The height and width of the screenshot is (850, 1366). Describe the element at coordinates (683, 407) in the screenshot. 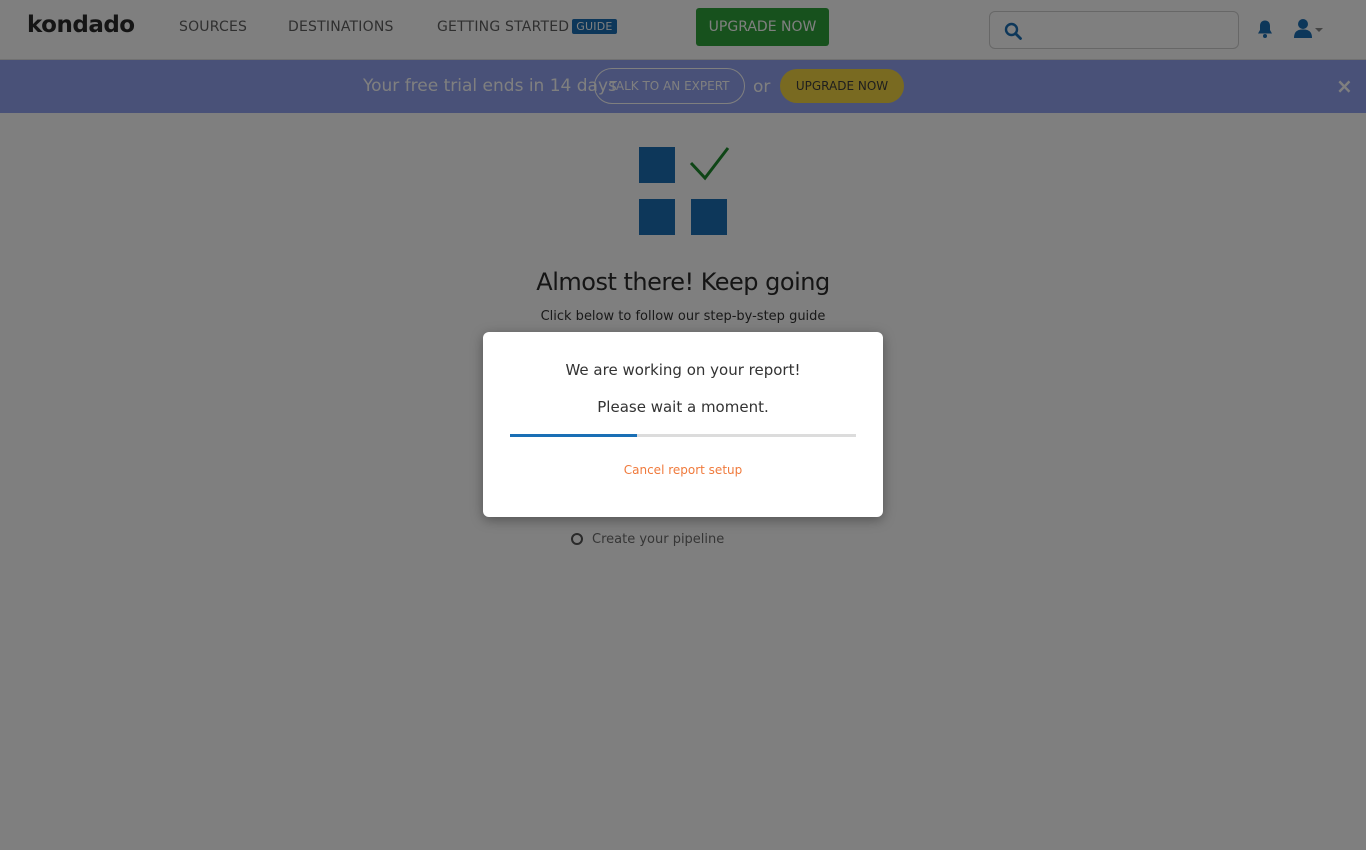

I see `modal-subtitle: Please wait a moment.` at that location.